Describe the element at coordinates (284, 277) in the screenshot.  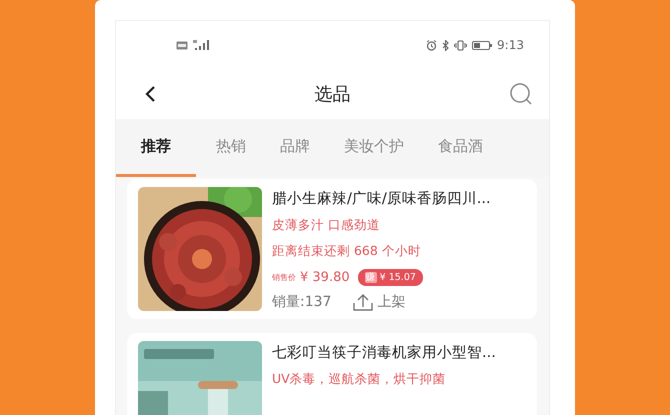
I see `price-label: 销售价` at that location.